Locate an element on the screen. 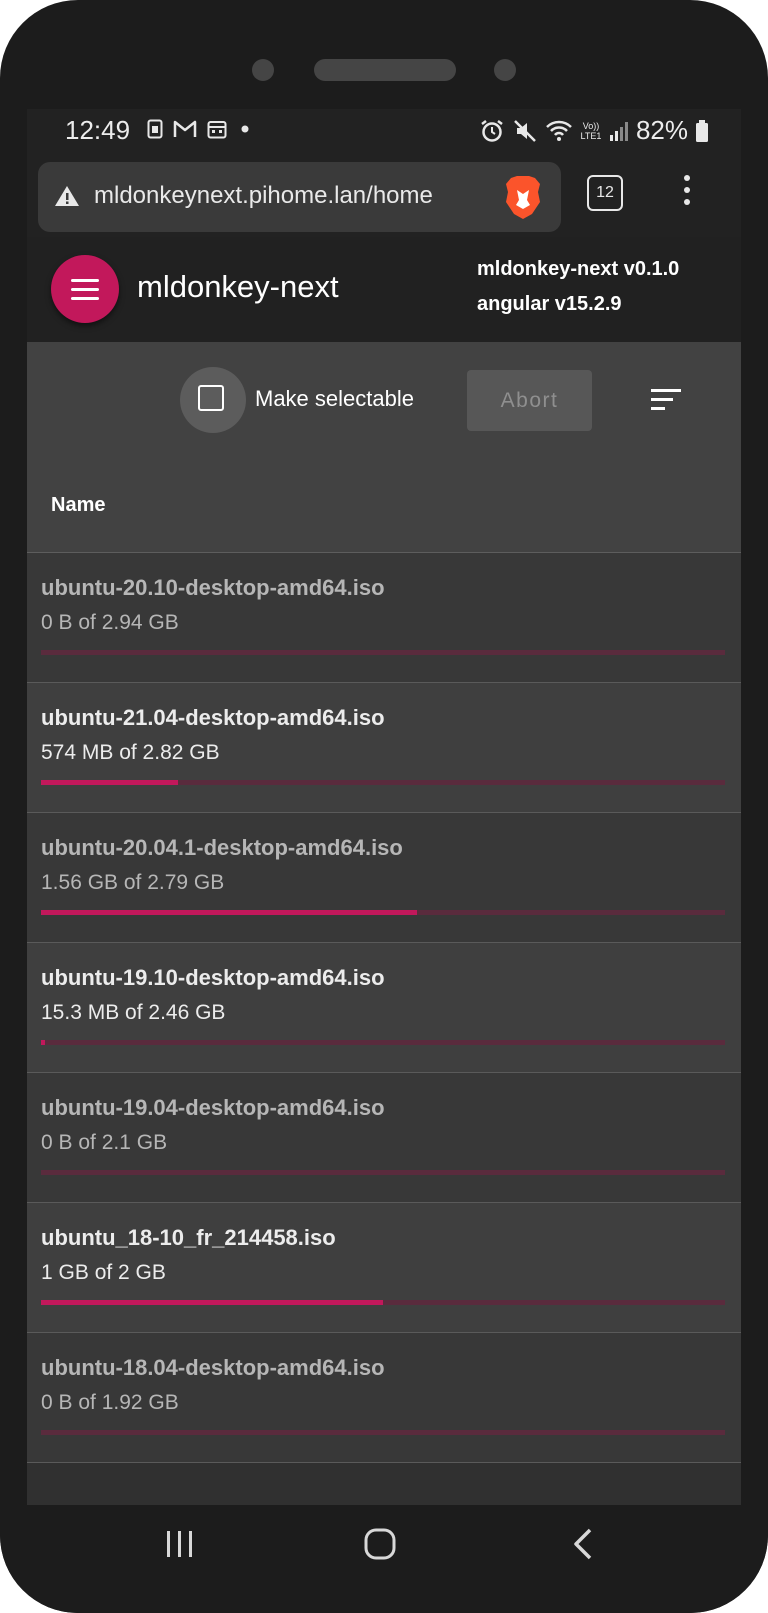 Image resolution: width=768 pixels, height=1613 pixels. hamburger-icon is located at coordinates (85, 280).